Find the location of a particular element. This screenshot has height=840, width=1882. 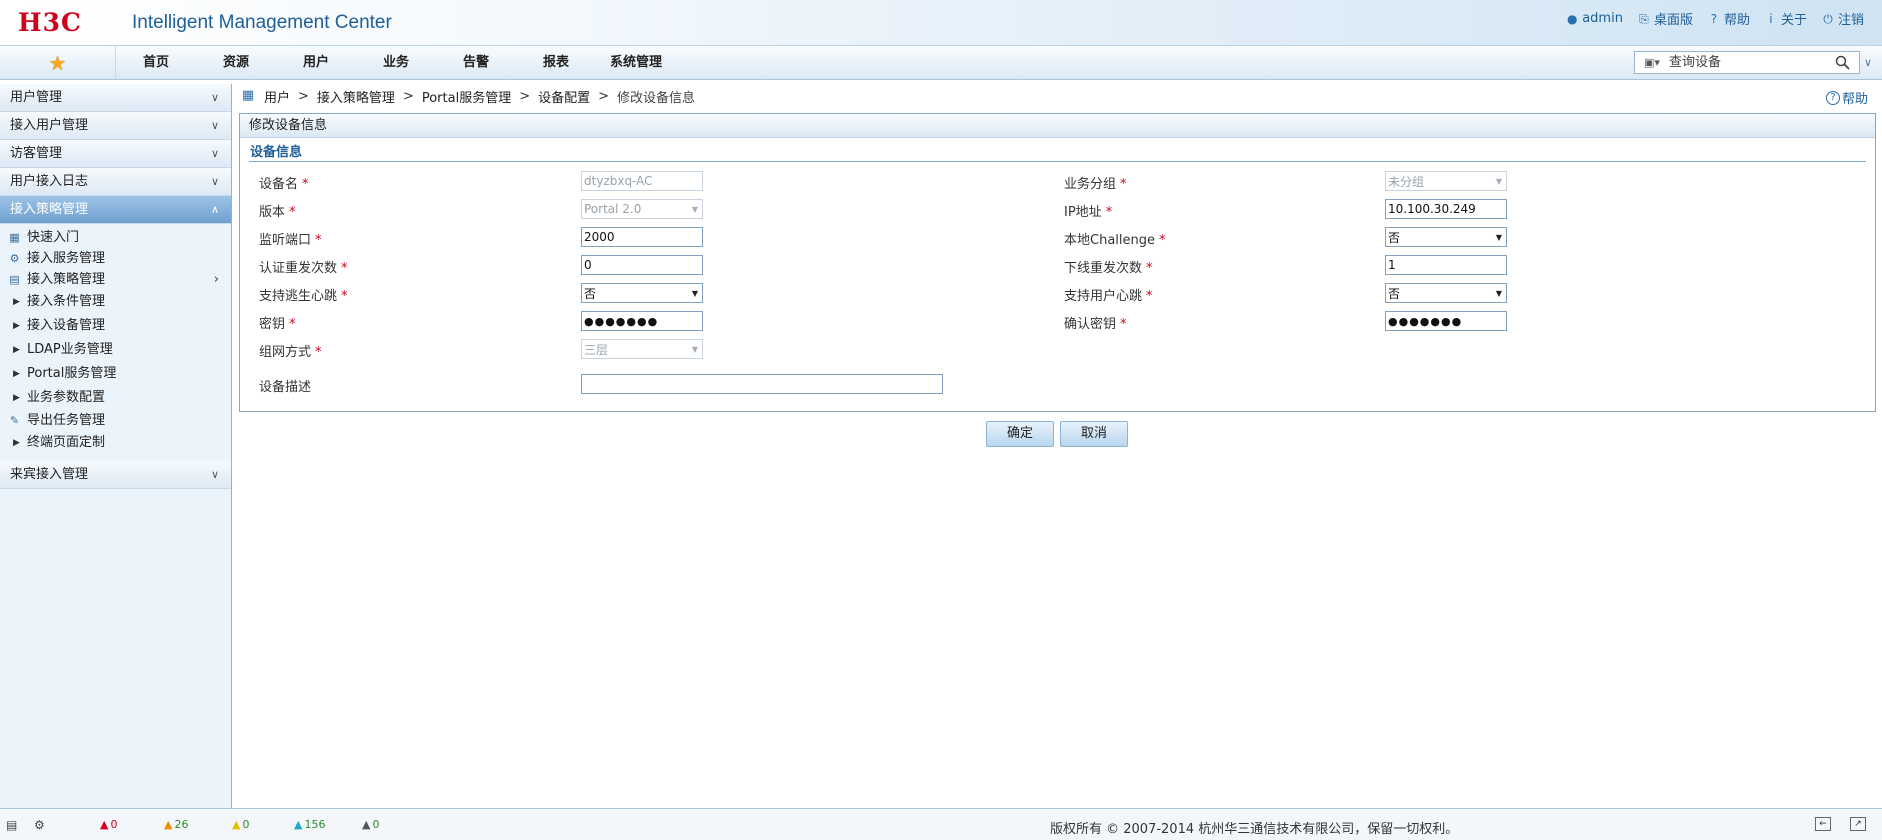

service-group-label: 业务分组 * is located at coordinates (1095, 184).